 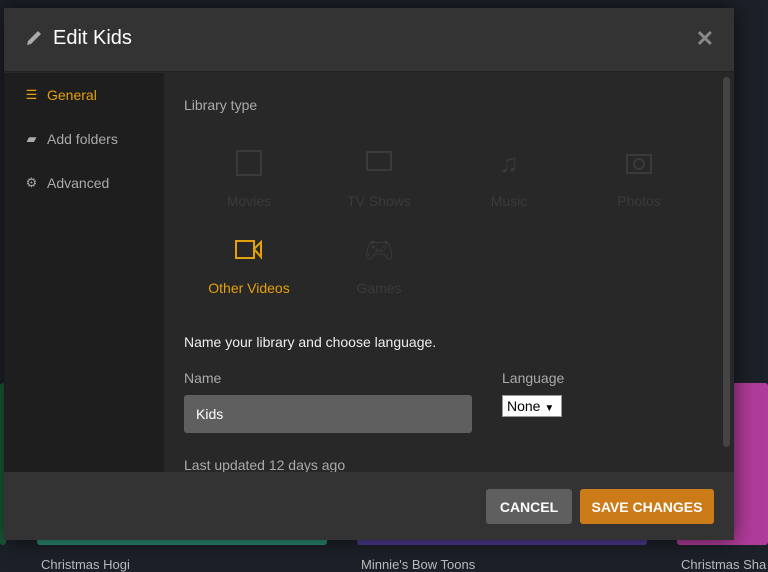 I want to click on language-select: None ▼, so click(x=532, y=406).